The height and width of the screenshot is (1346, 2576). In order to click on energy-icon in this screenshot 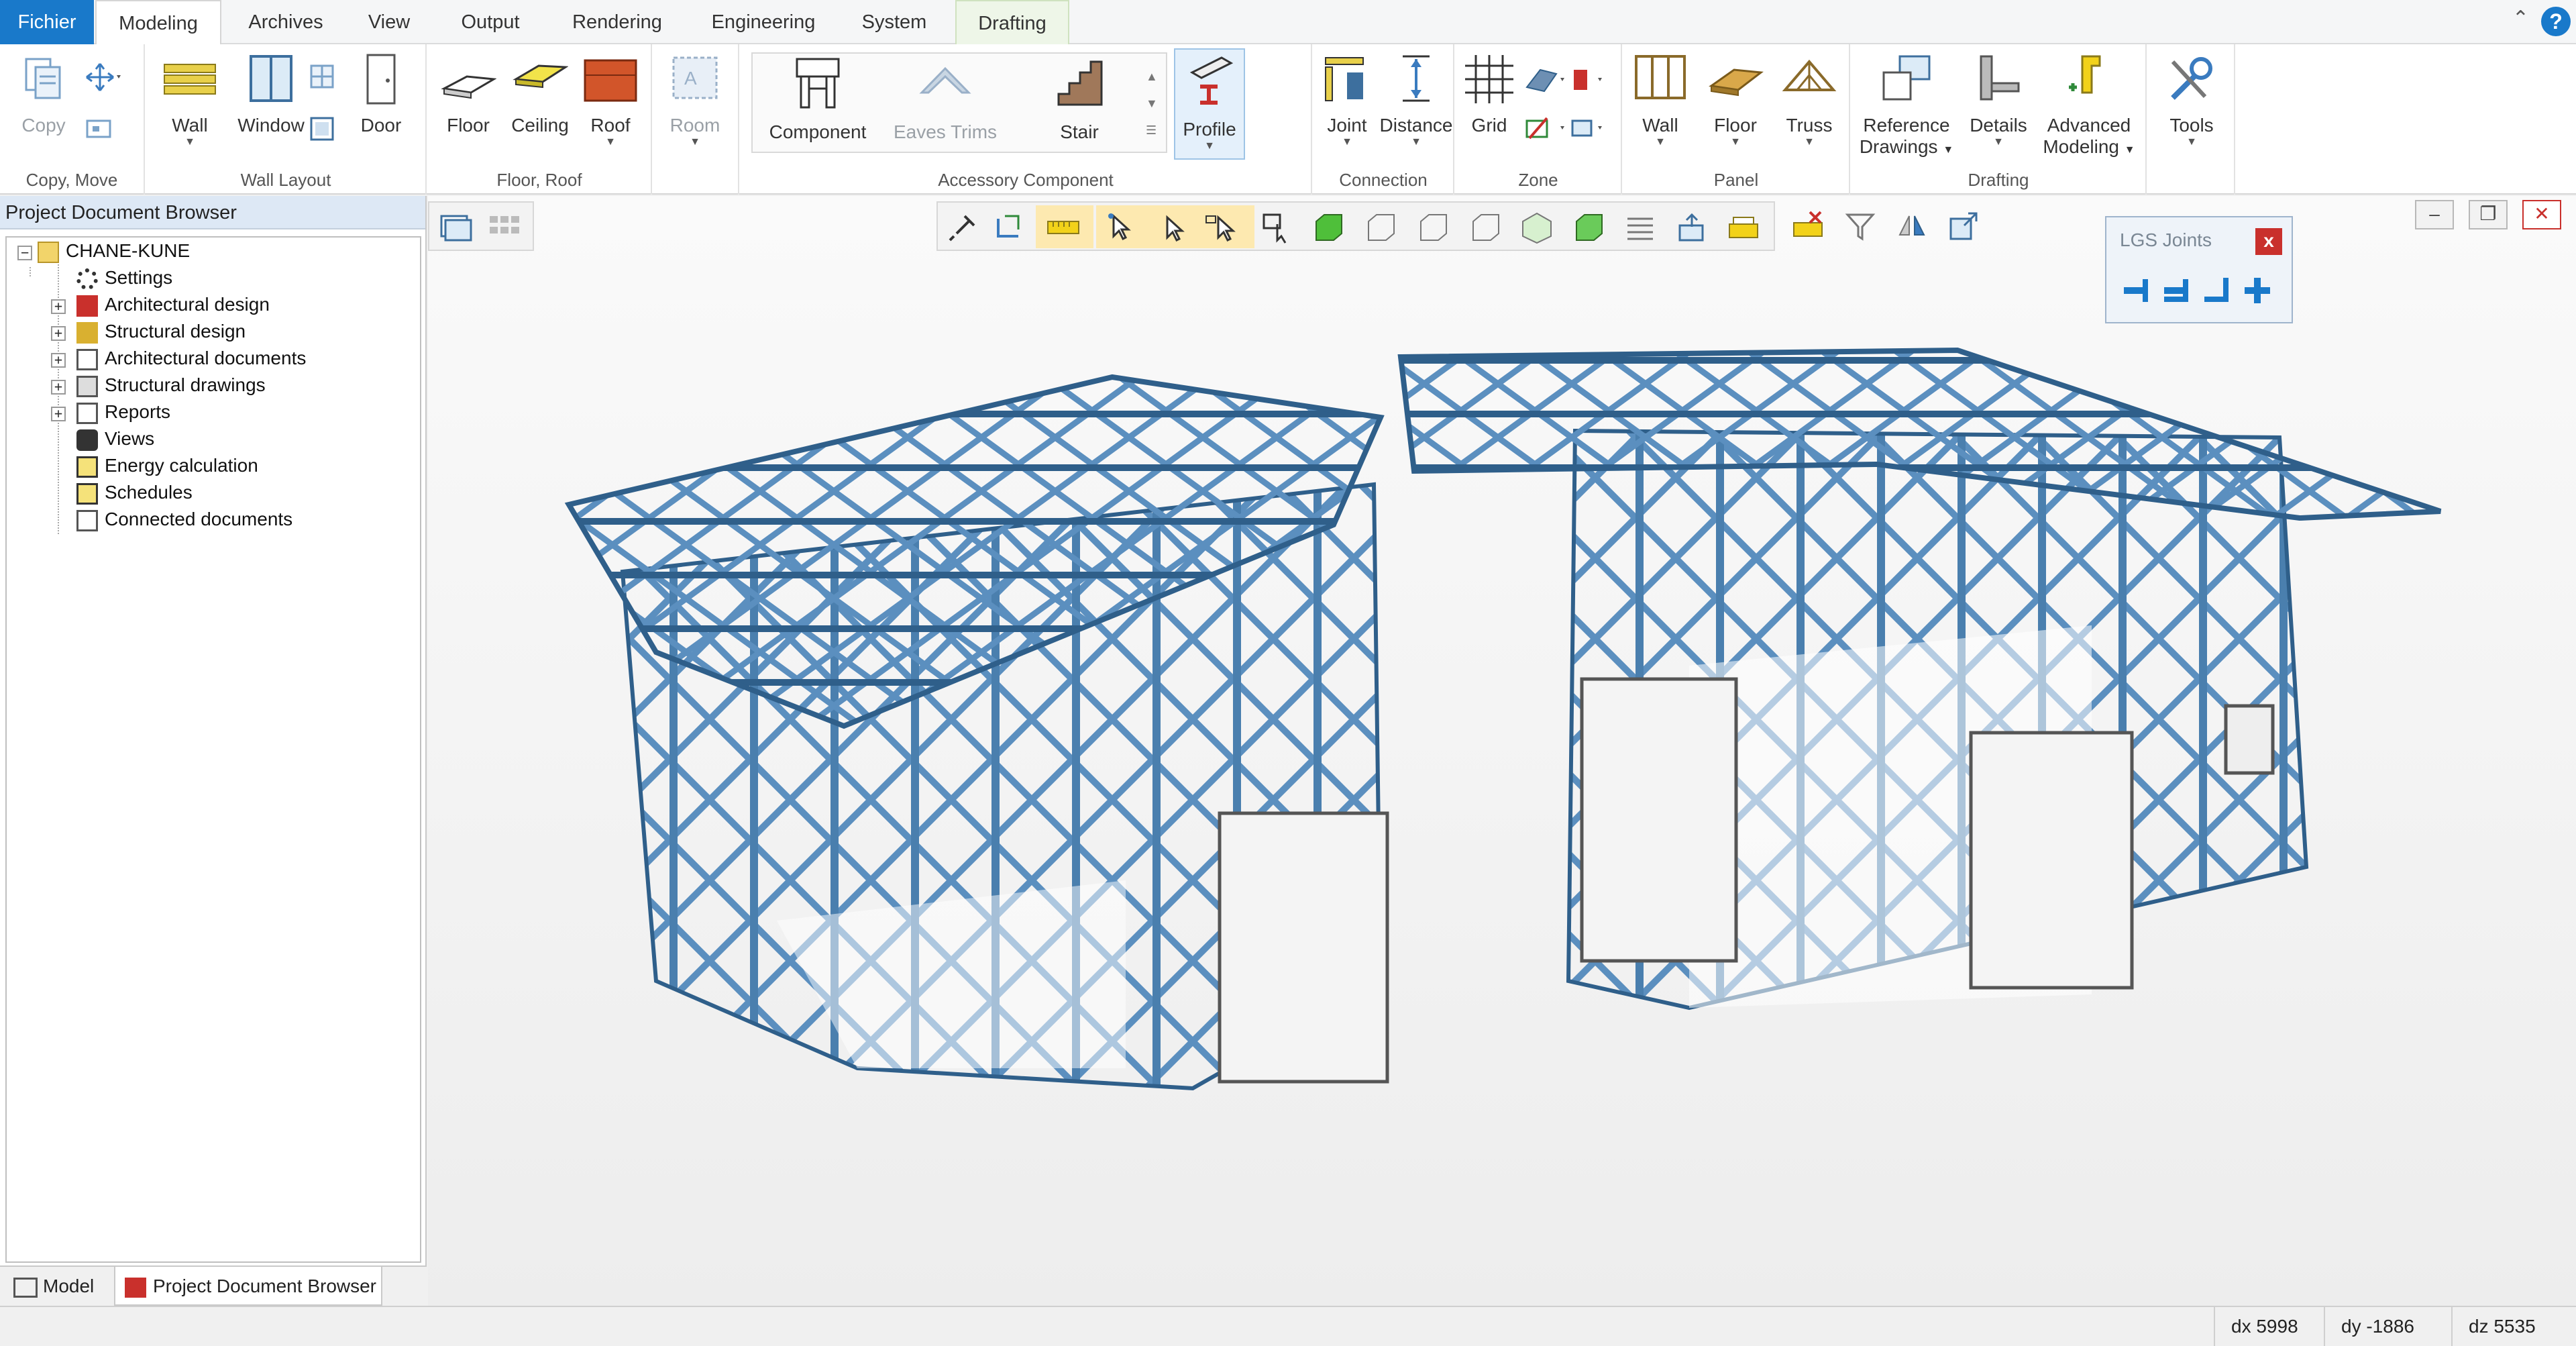, I will do `click(87, 467)`.